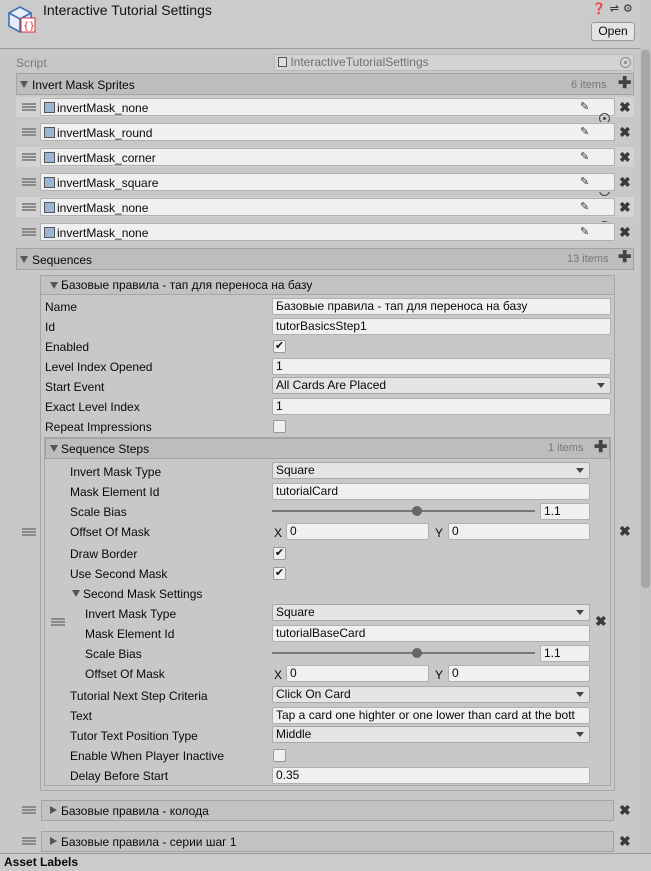 The width and height of the screenshot is (651, 871). Describe the element at coordinates (313, 694) in the screenshot. I see `next-step-value: Click On Card` at that location.